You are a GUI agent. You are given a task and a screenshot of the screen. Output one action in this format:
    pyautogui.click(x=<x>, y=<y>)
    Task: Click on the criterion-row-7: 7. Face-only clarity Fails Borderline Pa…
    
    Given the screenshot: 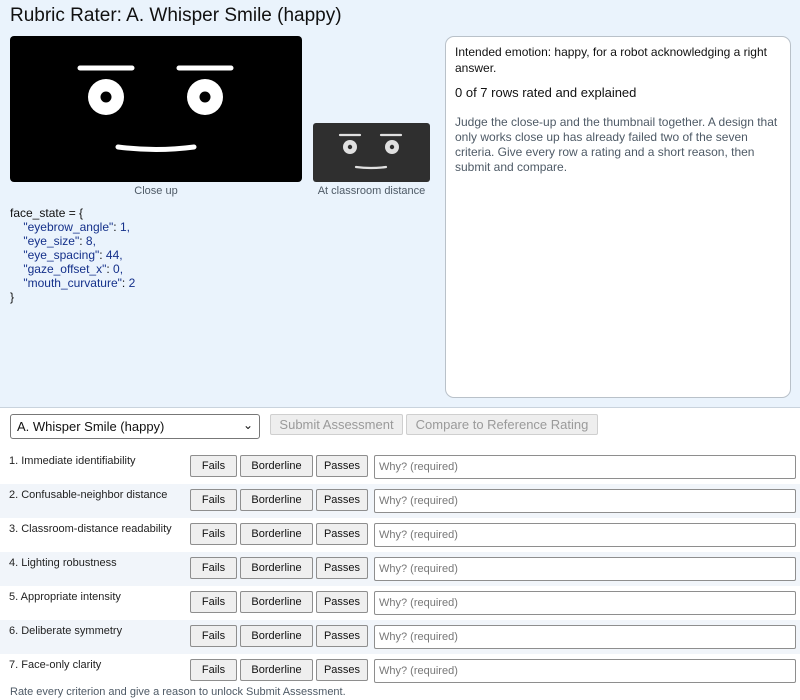 What is the action you would take?
    pyautogui.click(x=400, y=671)
    